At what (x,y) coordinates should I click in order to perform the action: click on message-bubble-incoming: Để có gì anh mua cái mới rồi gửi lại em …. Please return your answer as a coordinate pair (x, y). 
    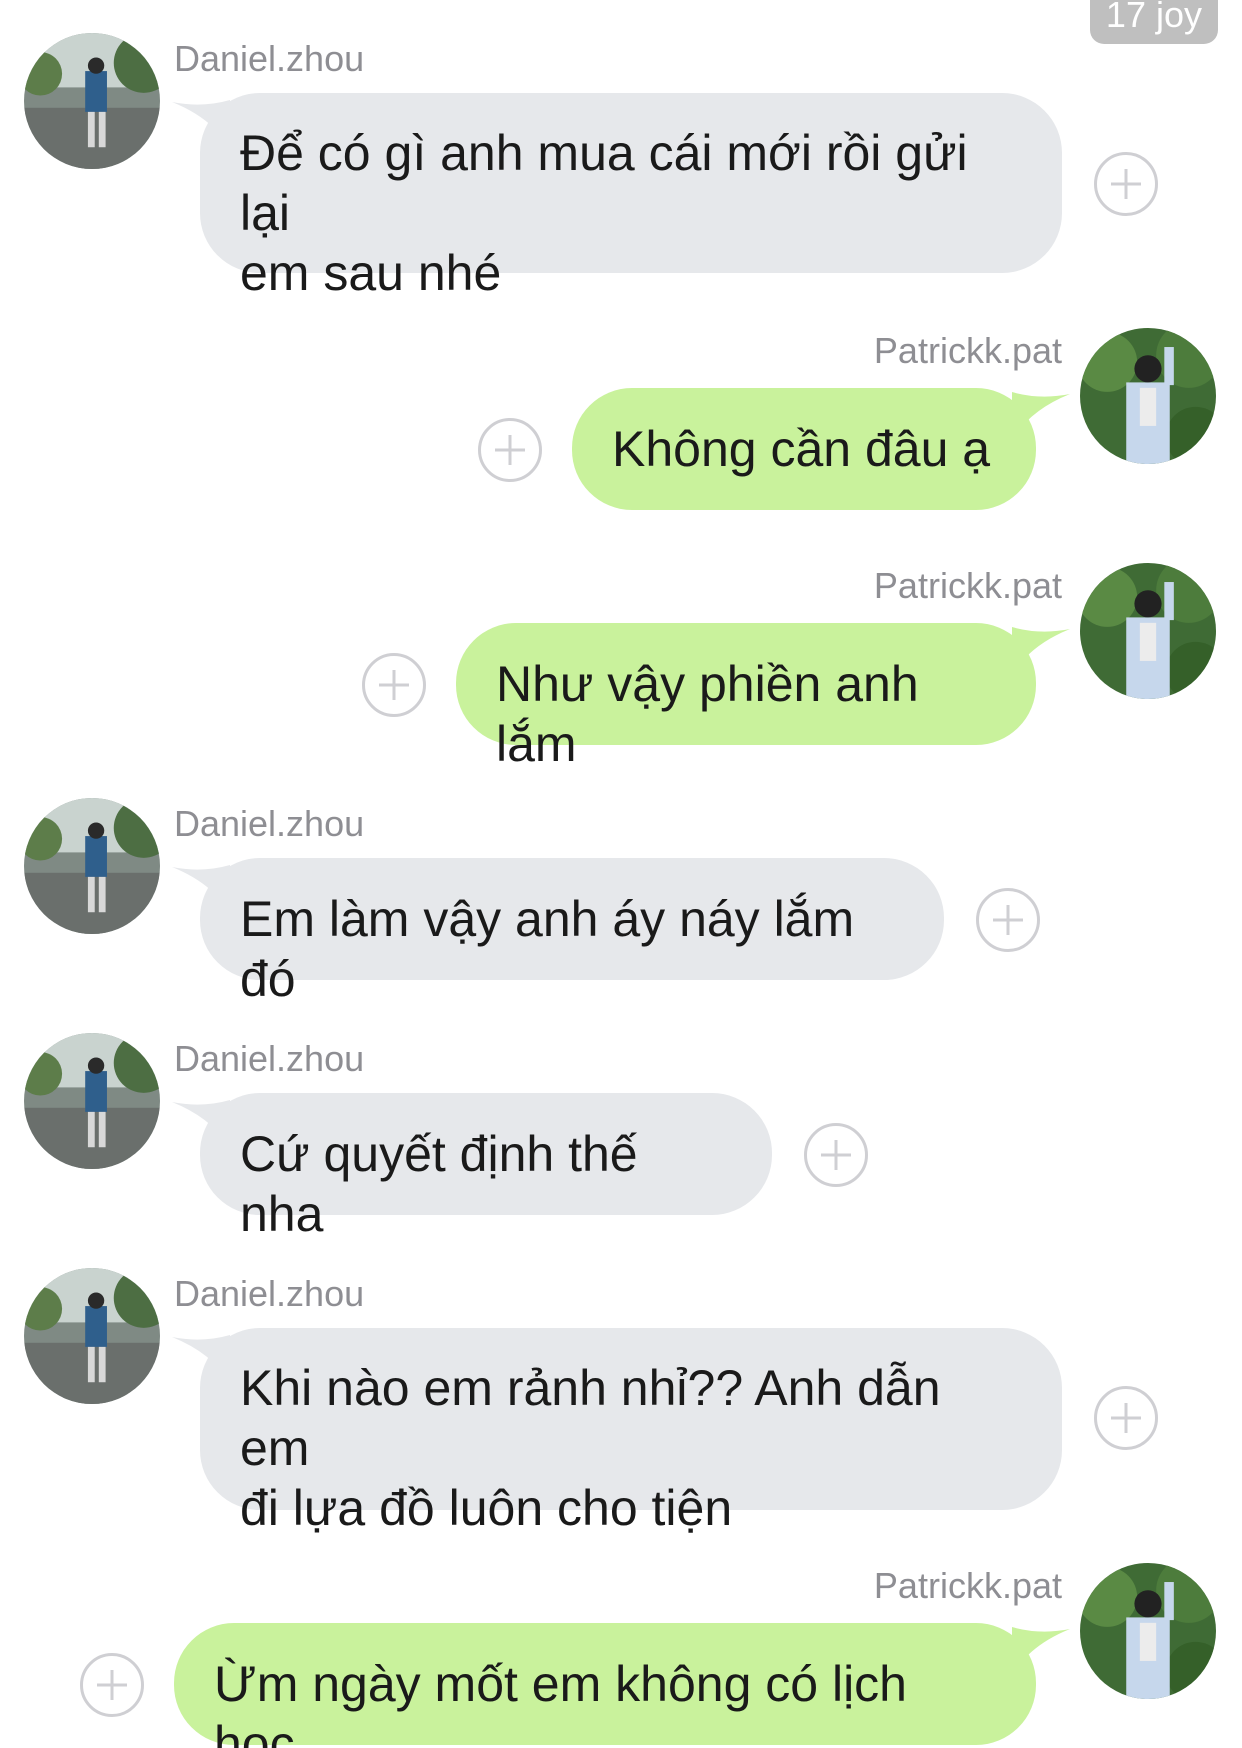
    Looking at the image, I should click on (631, 197).